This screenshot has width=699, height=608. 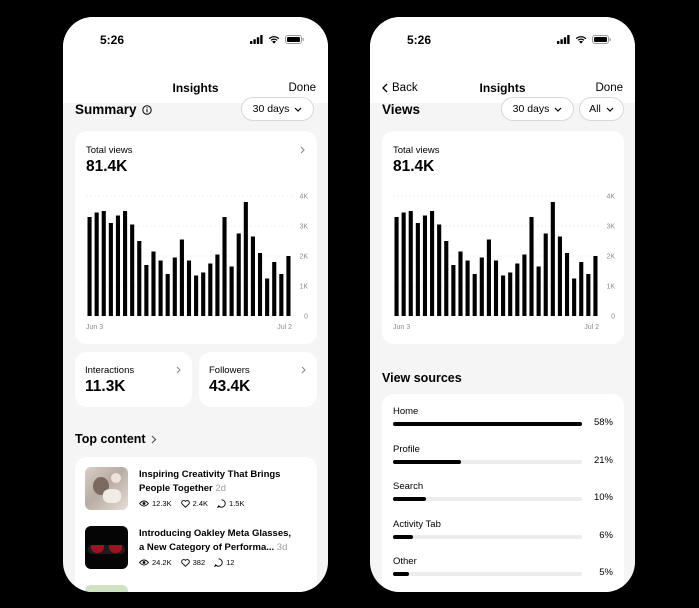 I want to click on views-bar-chart: 4K 3K 2K 1K 0 Jun 3 Jul 2, so click(x=504, y=262).